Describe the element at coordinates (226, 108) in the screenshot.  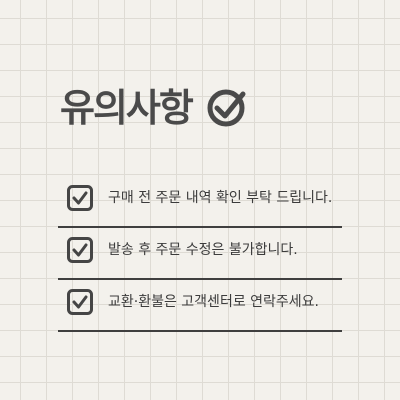
I see `check-circle-icon` at that location.